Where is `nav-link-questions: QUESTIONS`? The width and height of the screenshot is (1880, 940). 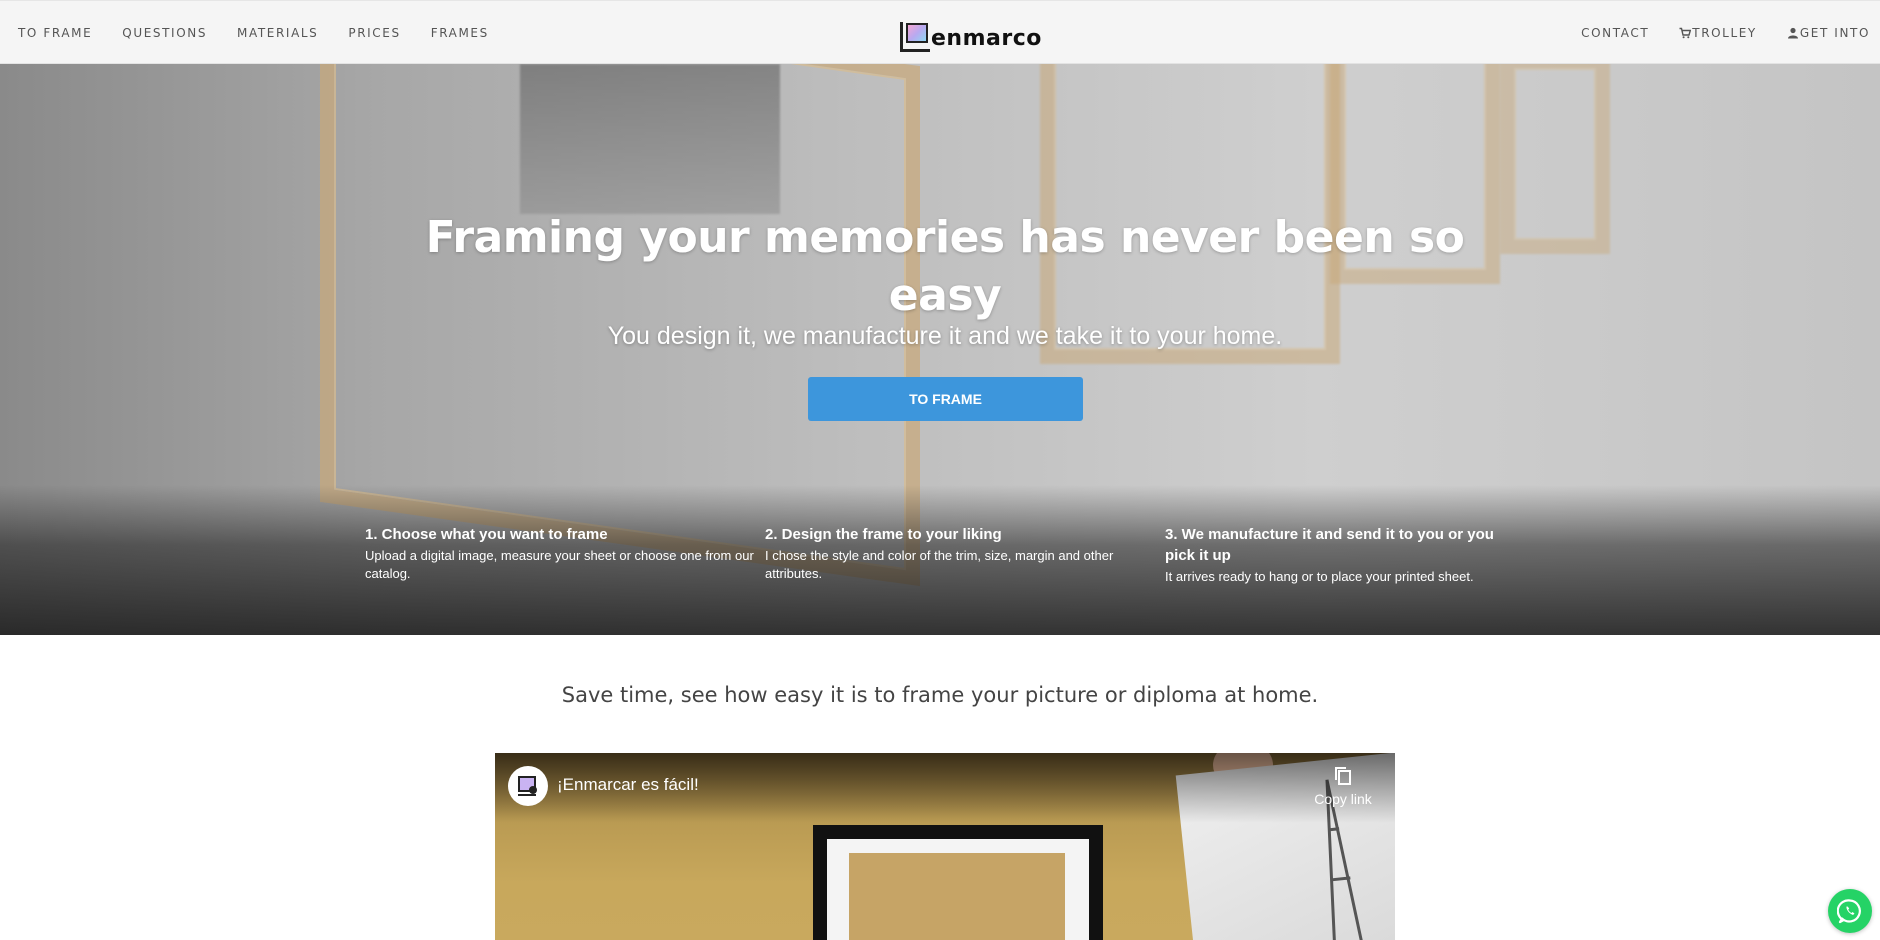
nav-link-questions: QUESTIONS is located at coordinates (164, 33).